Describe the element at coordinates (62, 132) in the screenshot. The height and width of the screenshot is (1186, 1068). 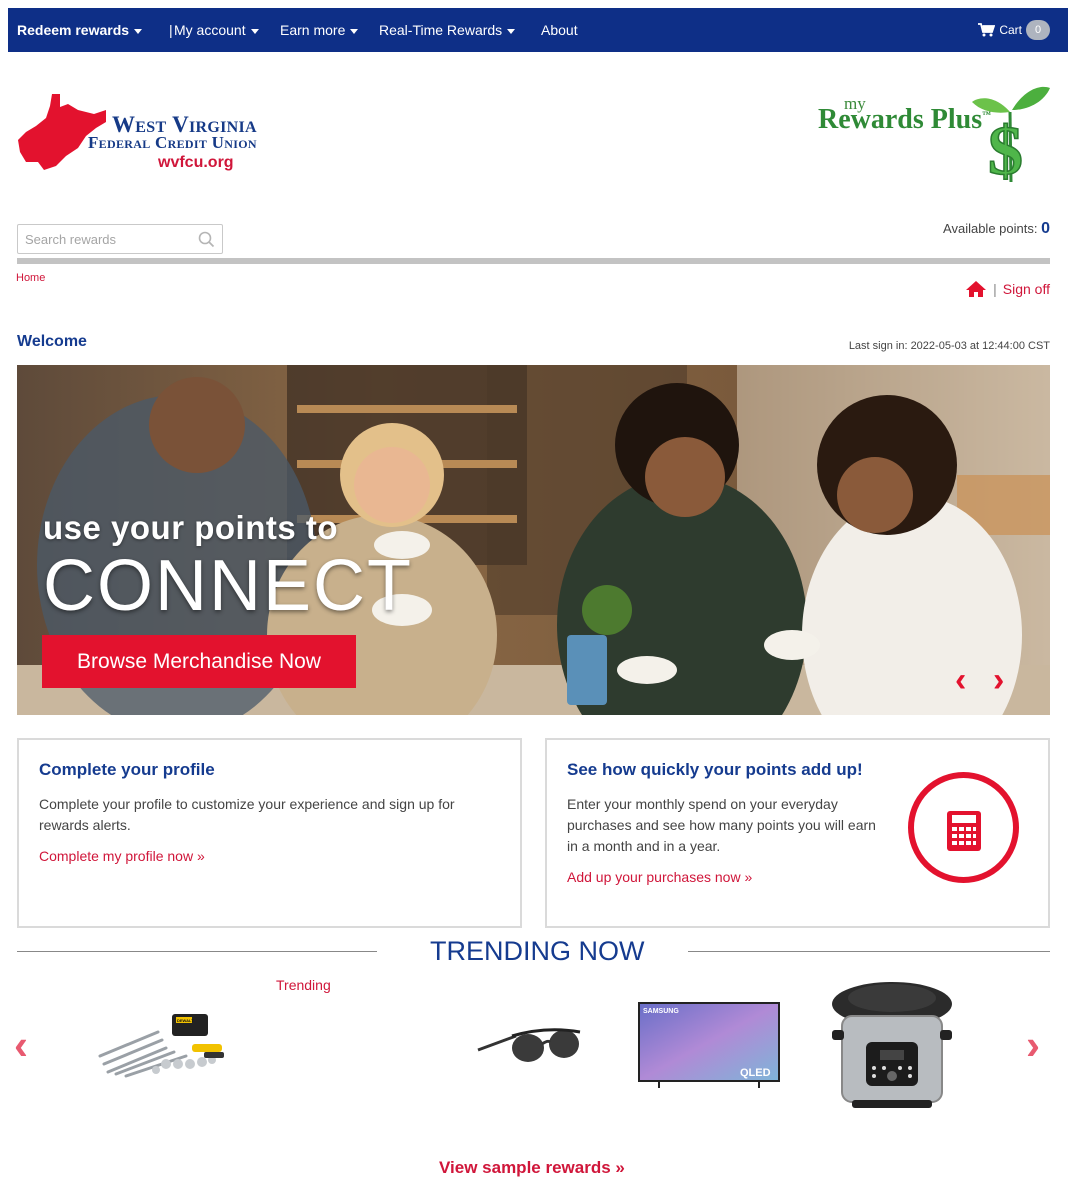
I see `west-virginia-map-icon` at that location.